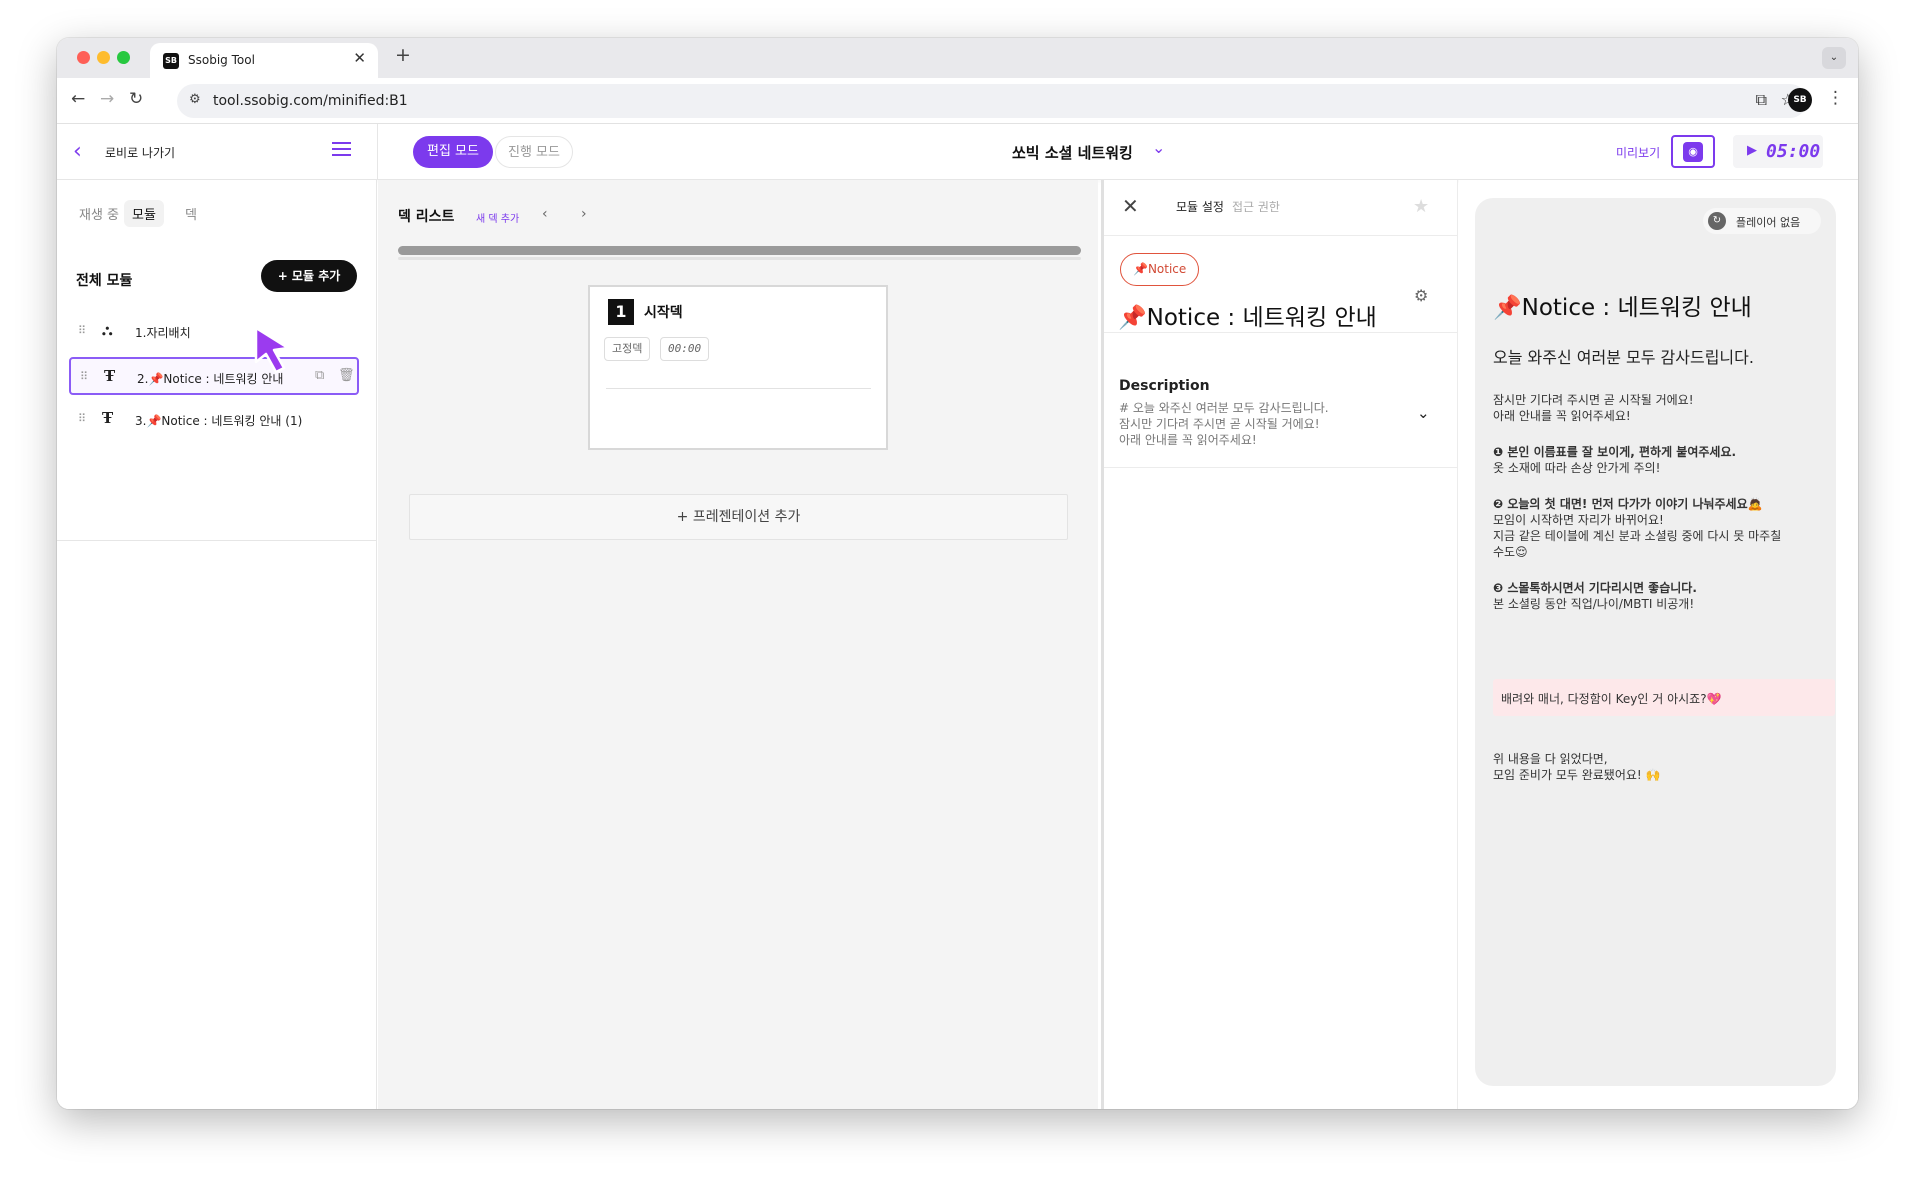 The image size is (1913, 1183). Describe the element at coordinates (1752, 150) in the screenshot. I see `play-icon: ▶` at that location.